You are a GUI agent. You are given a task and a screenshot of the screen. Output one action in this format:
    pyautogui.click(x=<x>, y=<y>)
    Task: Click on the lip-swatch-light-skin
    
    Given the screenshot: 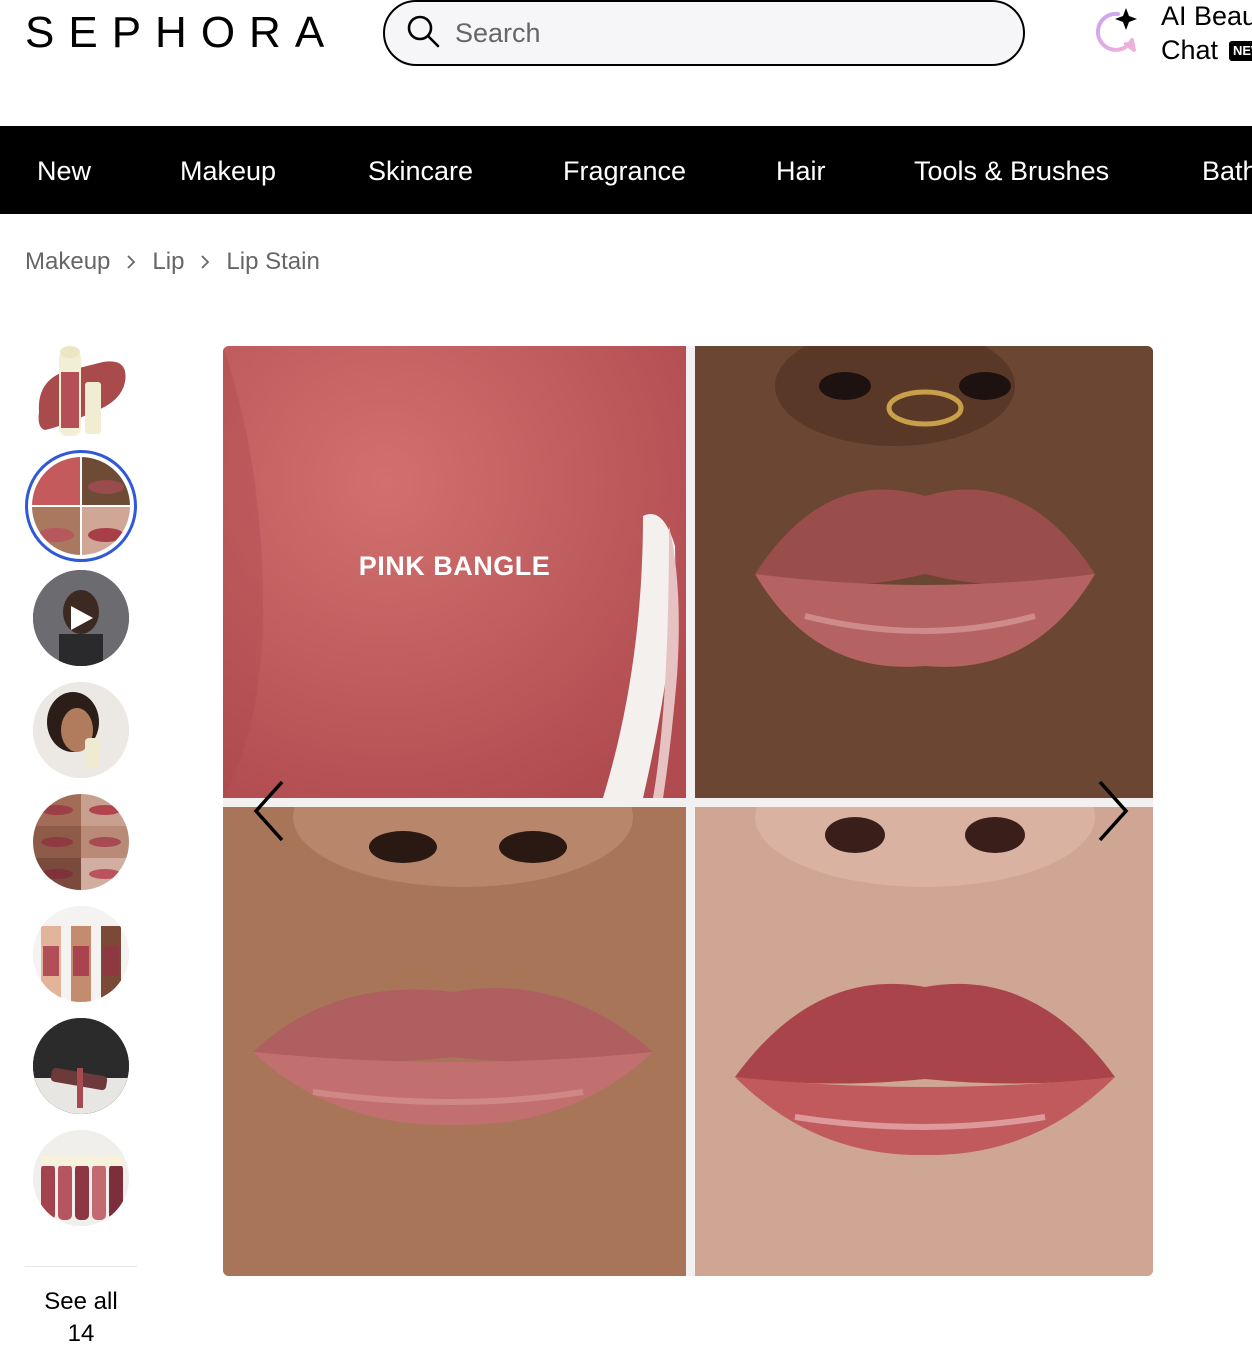 What is the action you would take?
    pyautogui.click(x=924, y=1041)
    